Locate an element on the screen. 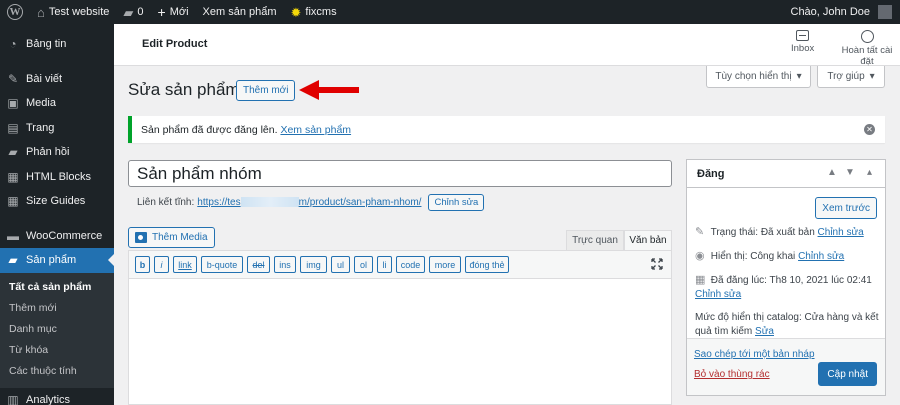 The image size is (900, 405). submenu-item-tags: Từ khóa is located at coordinates (57, 350).